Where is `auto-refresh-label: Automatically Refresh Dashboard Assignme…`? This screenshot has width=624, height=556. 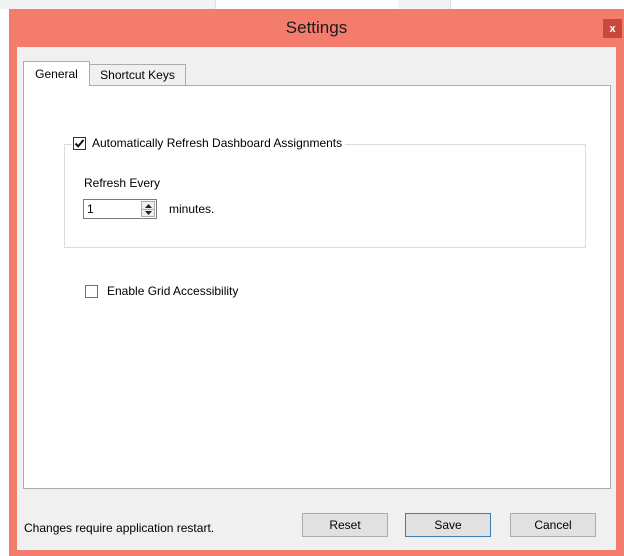
auto-refresh-label: Automatically Refresh Dashboard Assignme… is located at coordinates (217, 143).